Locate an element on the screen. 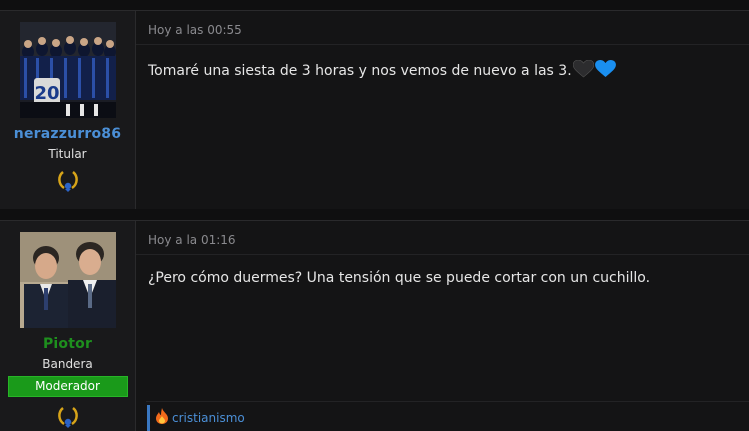 This screenshot has height=431, width=749. user-info: Piotor Bandera Moderador is located at coordinates (68, 326).